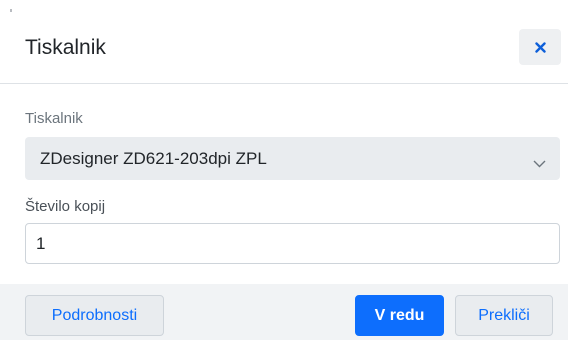 This screenshot has height=340, width=568. Describe the element at coordinates (539, 163) in the screenshot. I see `chevron-down-icon` at that location.